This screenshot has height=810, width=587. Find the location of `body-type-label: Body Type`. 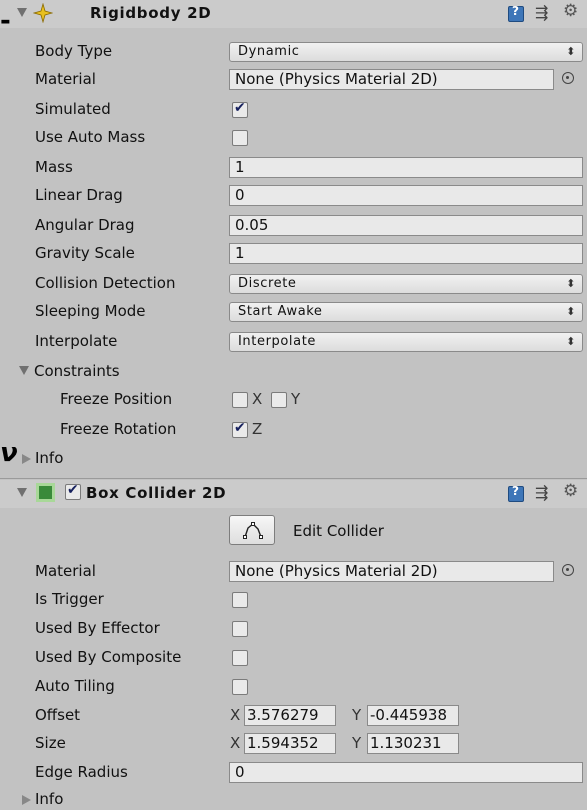

body-type-label: Body Type is located at coordinates (74, 51).